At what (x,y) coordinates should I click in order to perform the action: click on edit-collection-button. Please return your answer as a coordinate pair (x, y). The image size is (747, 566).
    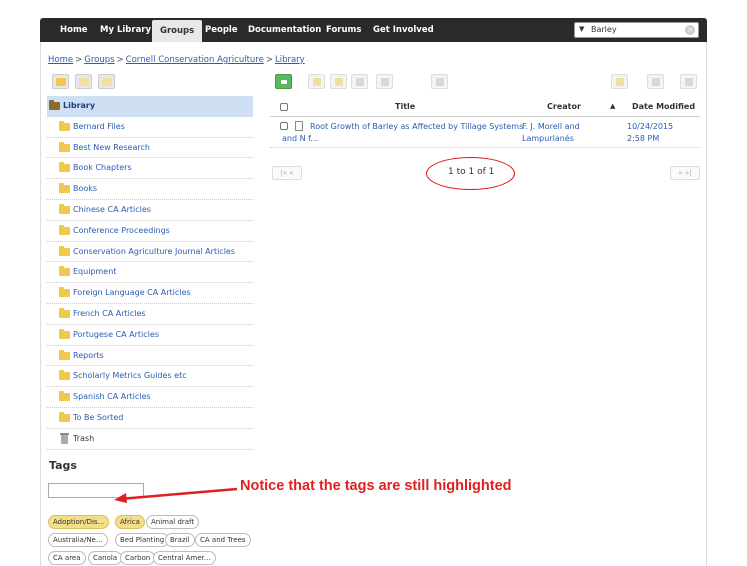
    Looking at the image, I should click on (83, 81).